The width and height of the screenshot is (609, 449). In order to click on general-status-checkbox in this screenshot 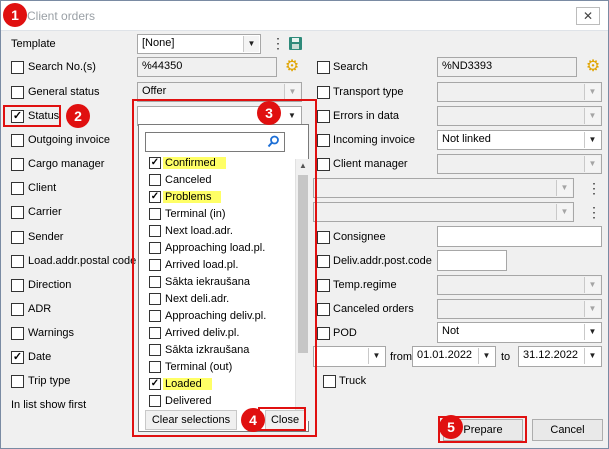, I will do `click(17, 92)`.